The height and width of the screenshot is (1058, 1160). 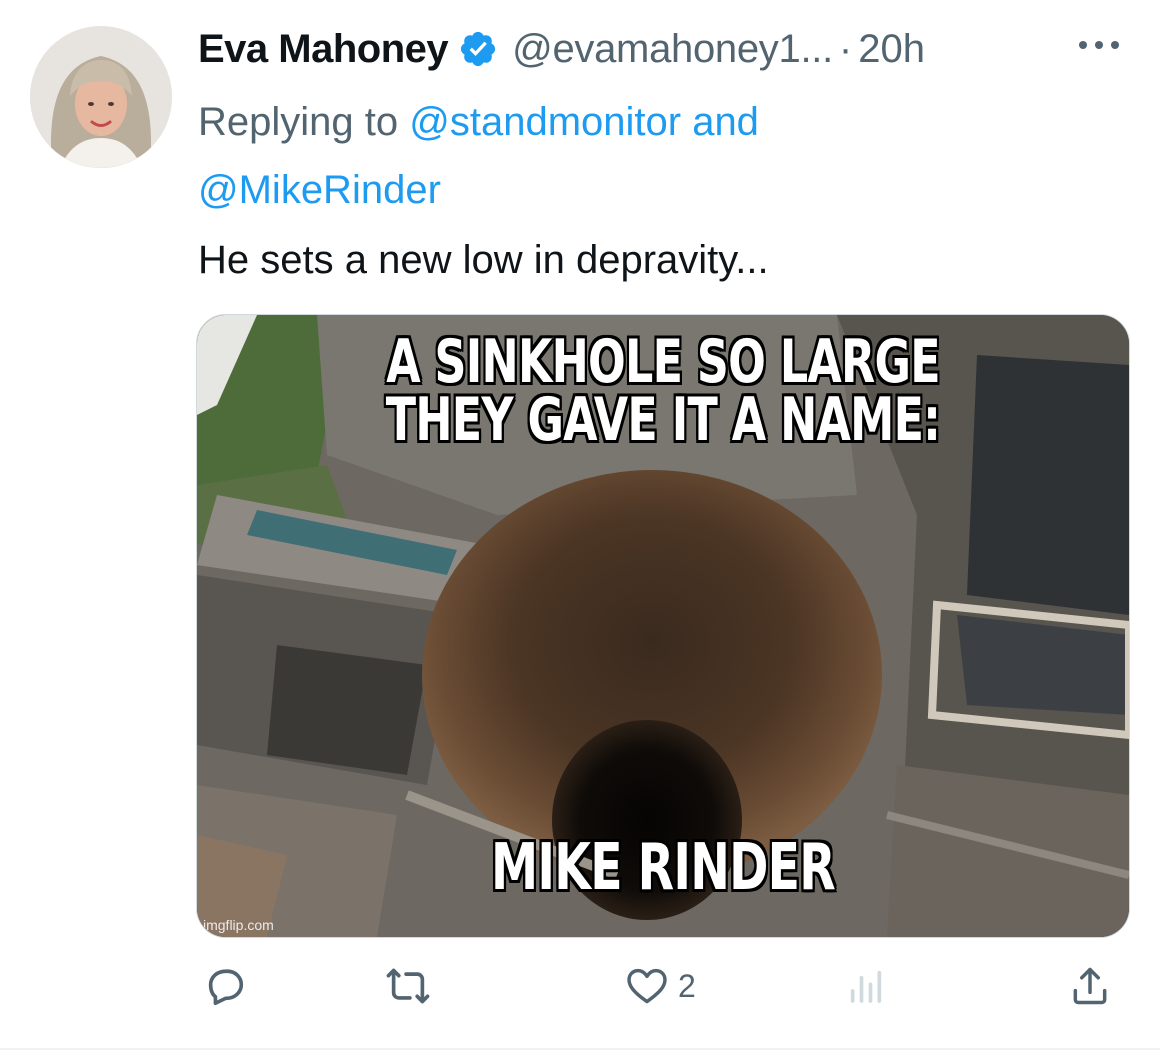 I want to click on reply-bubble-icon, so click(x=225, y=986).